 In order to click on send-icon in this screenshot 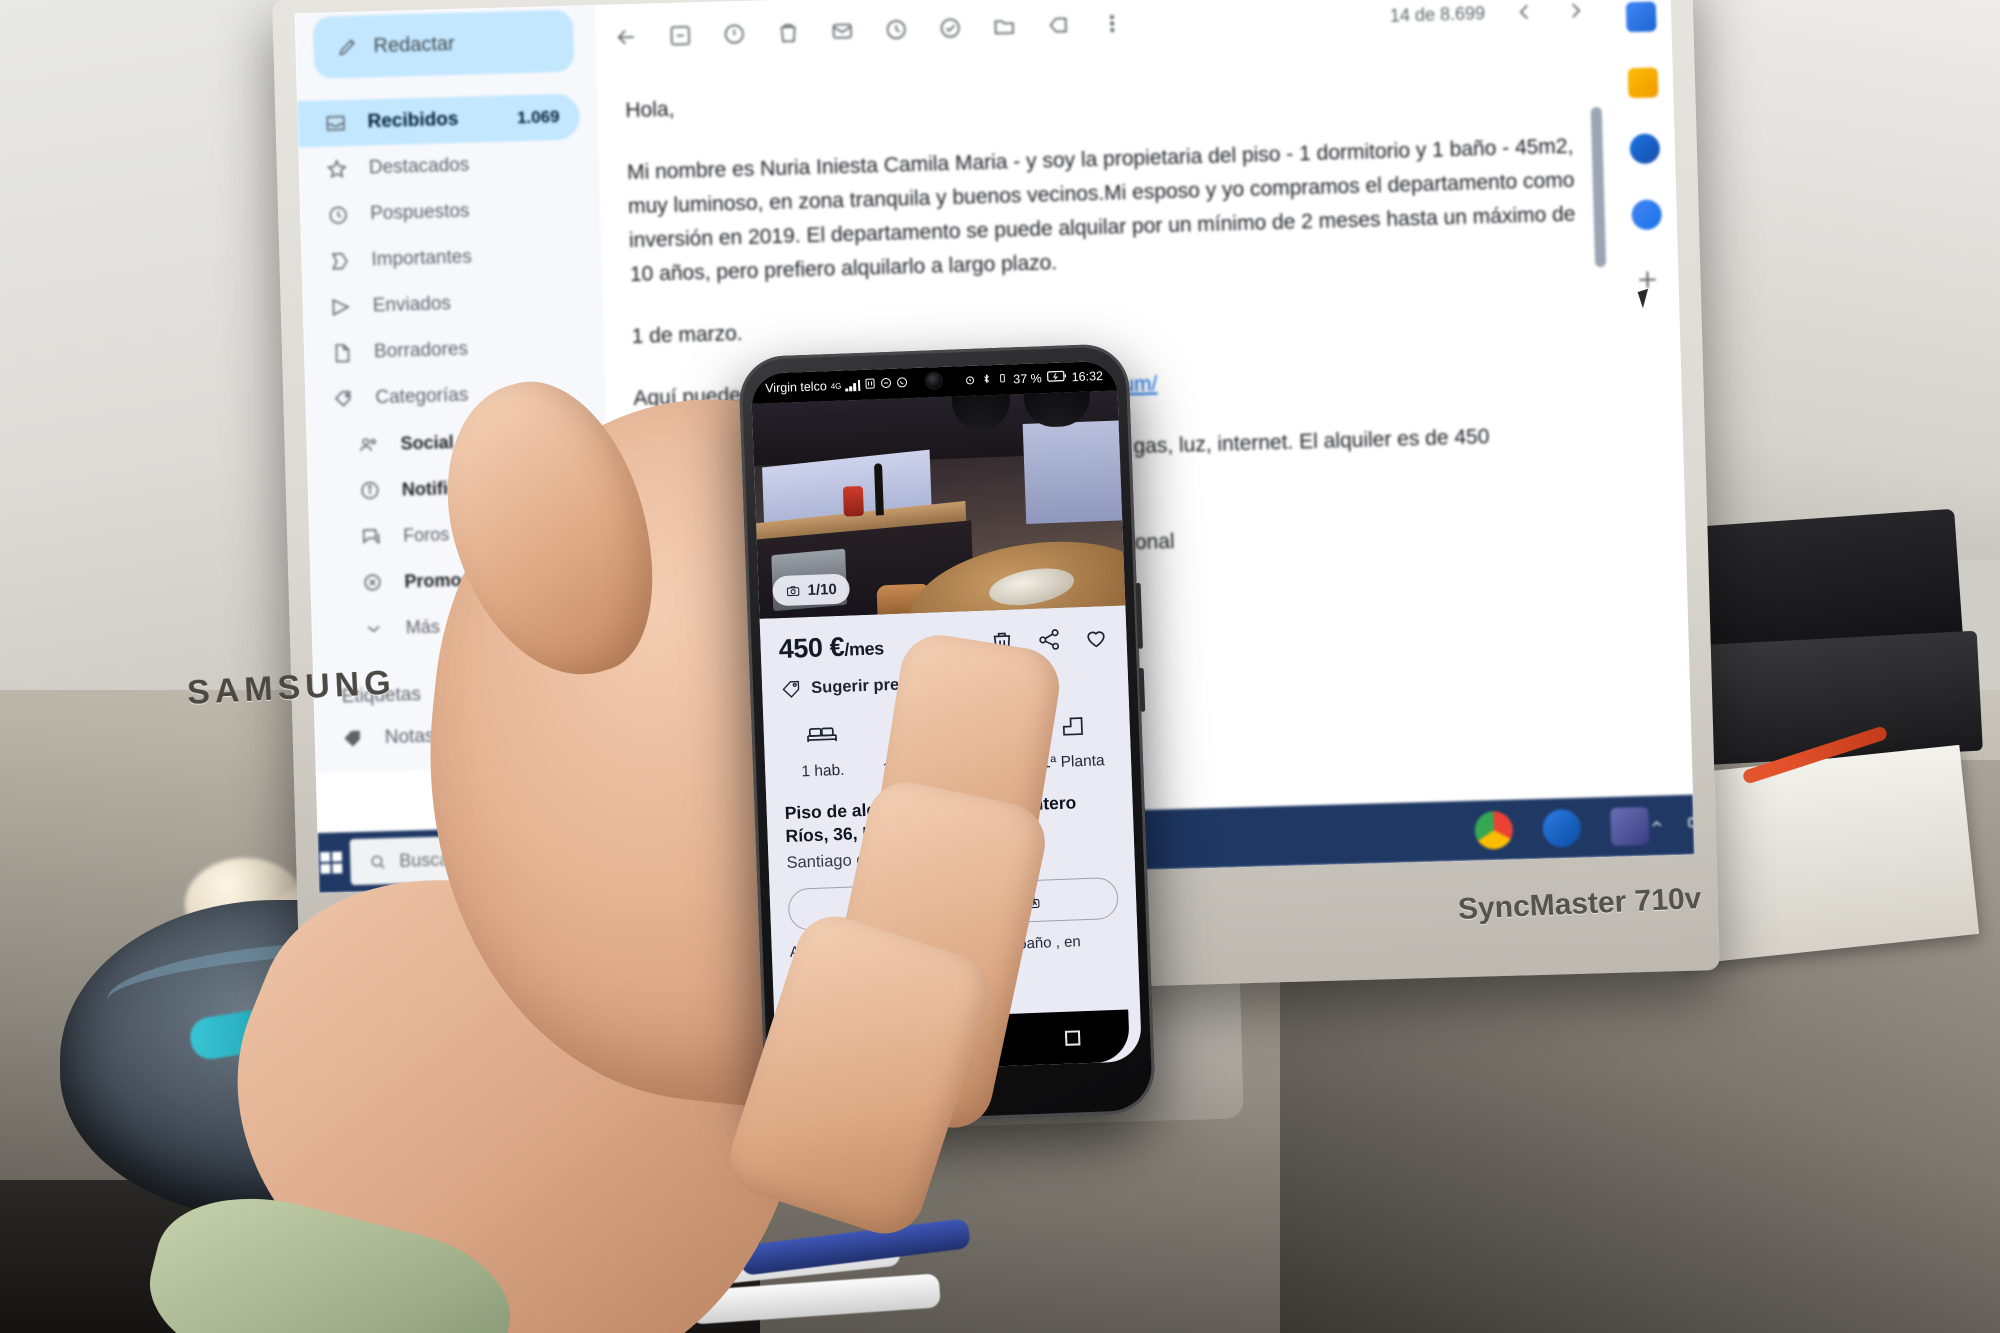, I will do `click(340, 307)`.